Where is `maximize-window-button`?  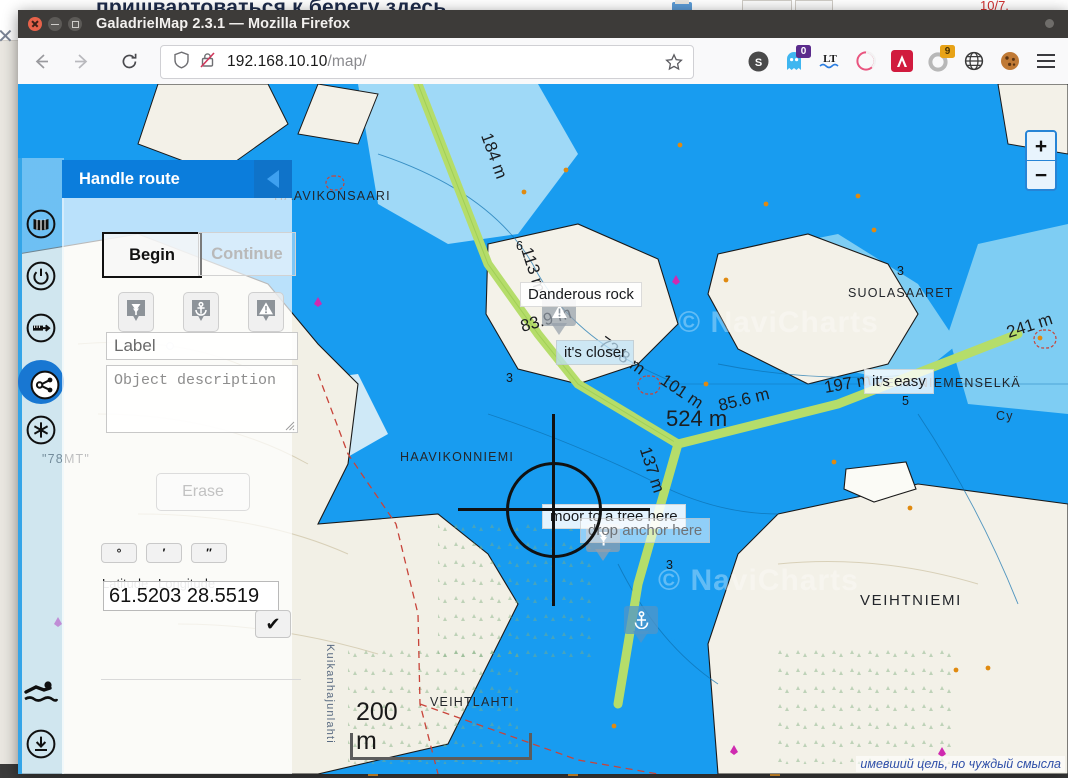 maximize-window-button is located at coordinates (75, 24).